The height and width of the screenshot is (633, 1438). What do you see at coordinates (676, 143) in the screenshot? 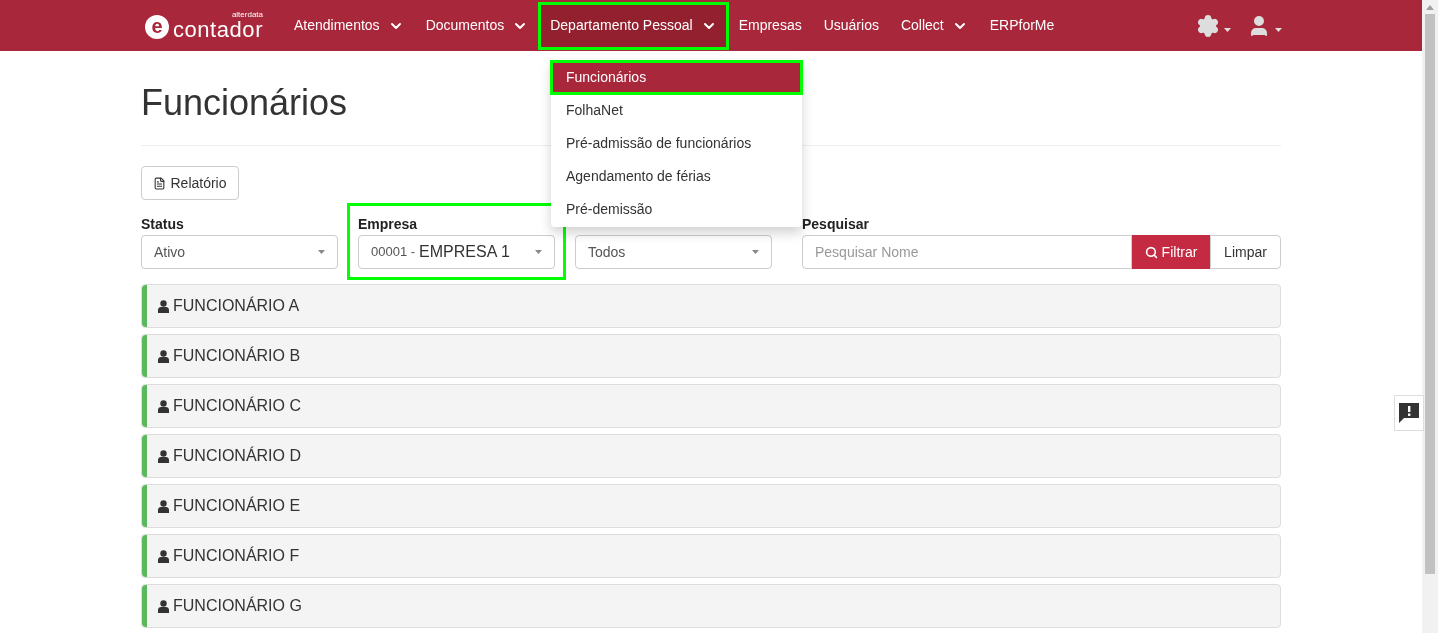
I see `menu-item: Pré-admissão de funcionários` at bounding box center [676, 143].